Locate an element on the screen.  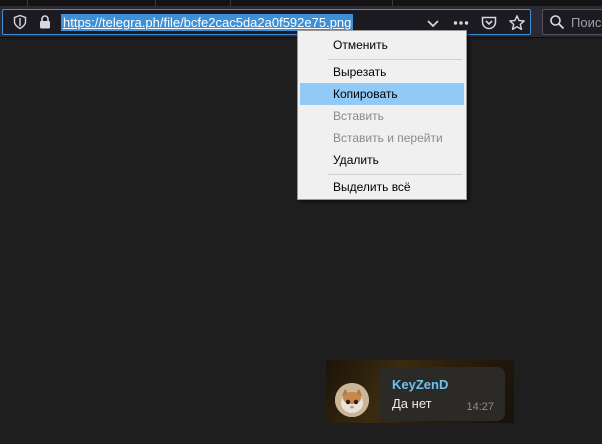
pocket-icon is located at coordinates (489, 23).